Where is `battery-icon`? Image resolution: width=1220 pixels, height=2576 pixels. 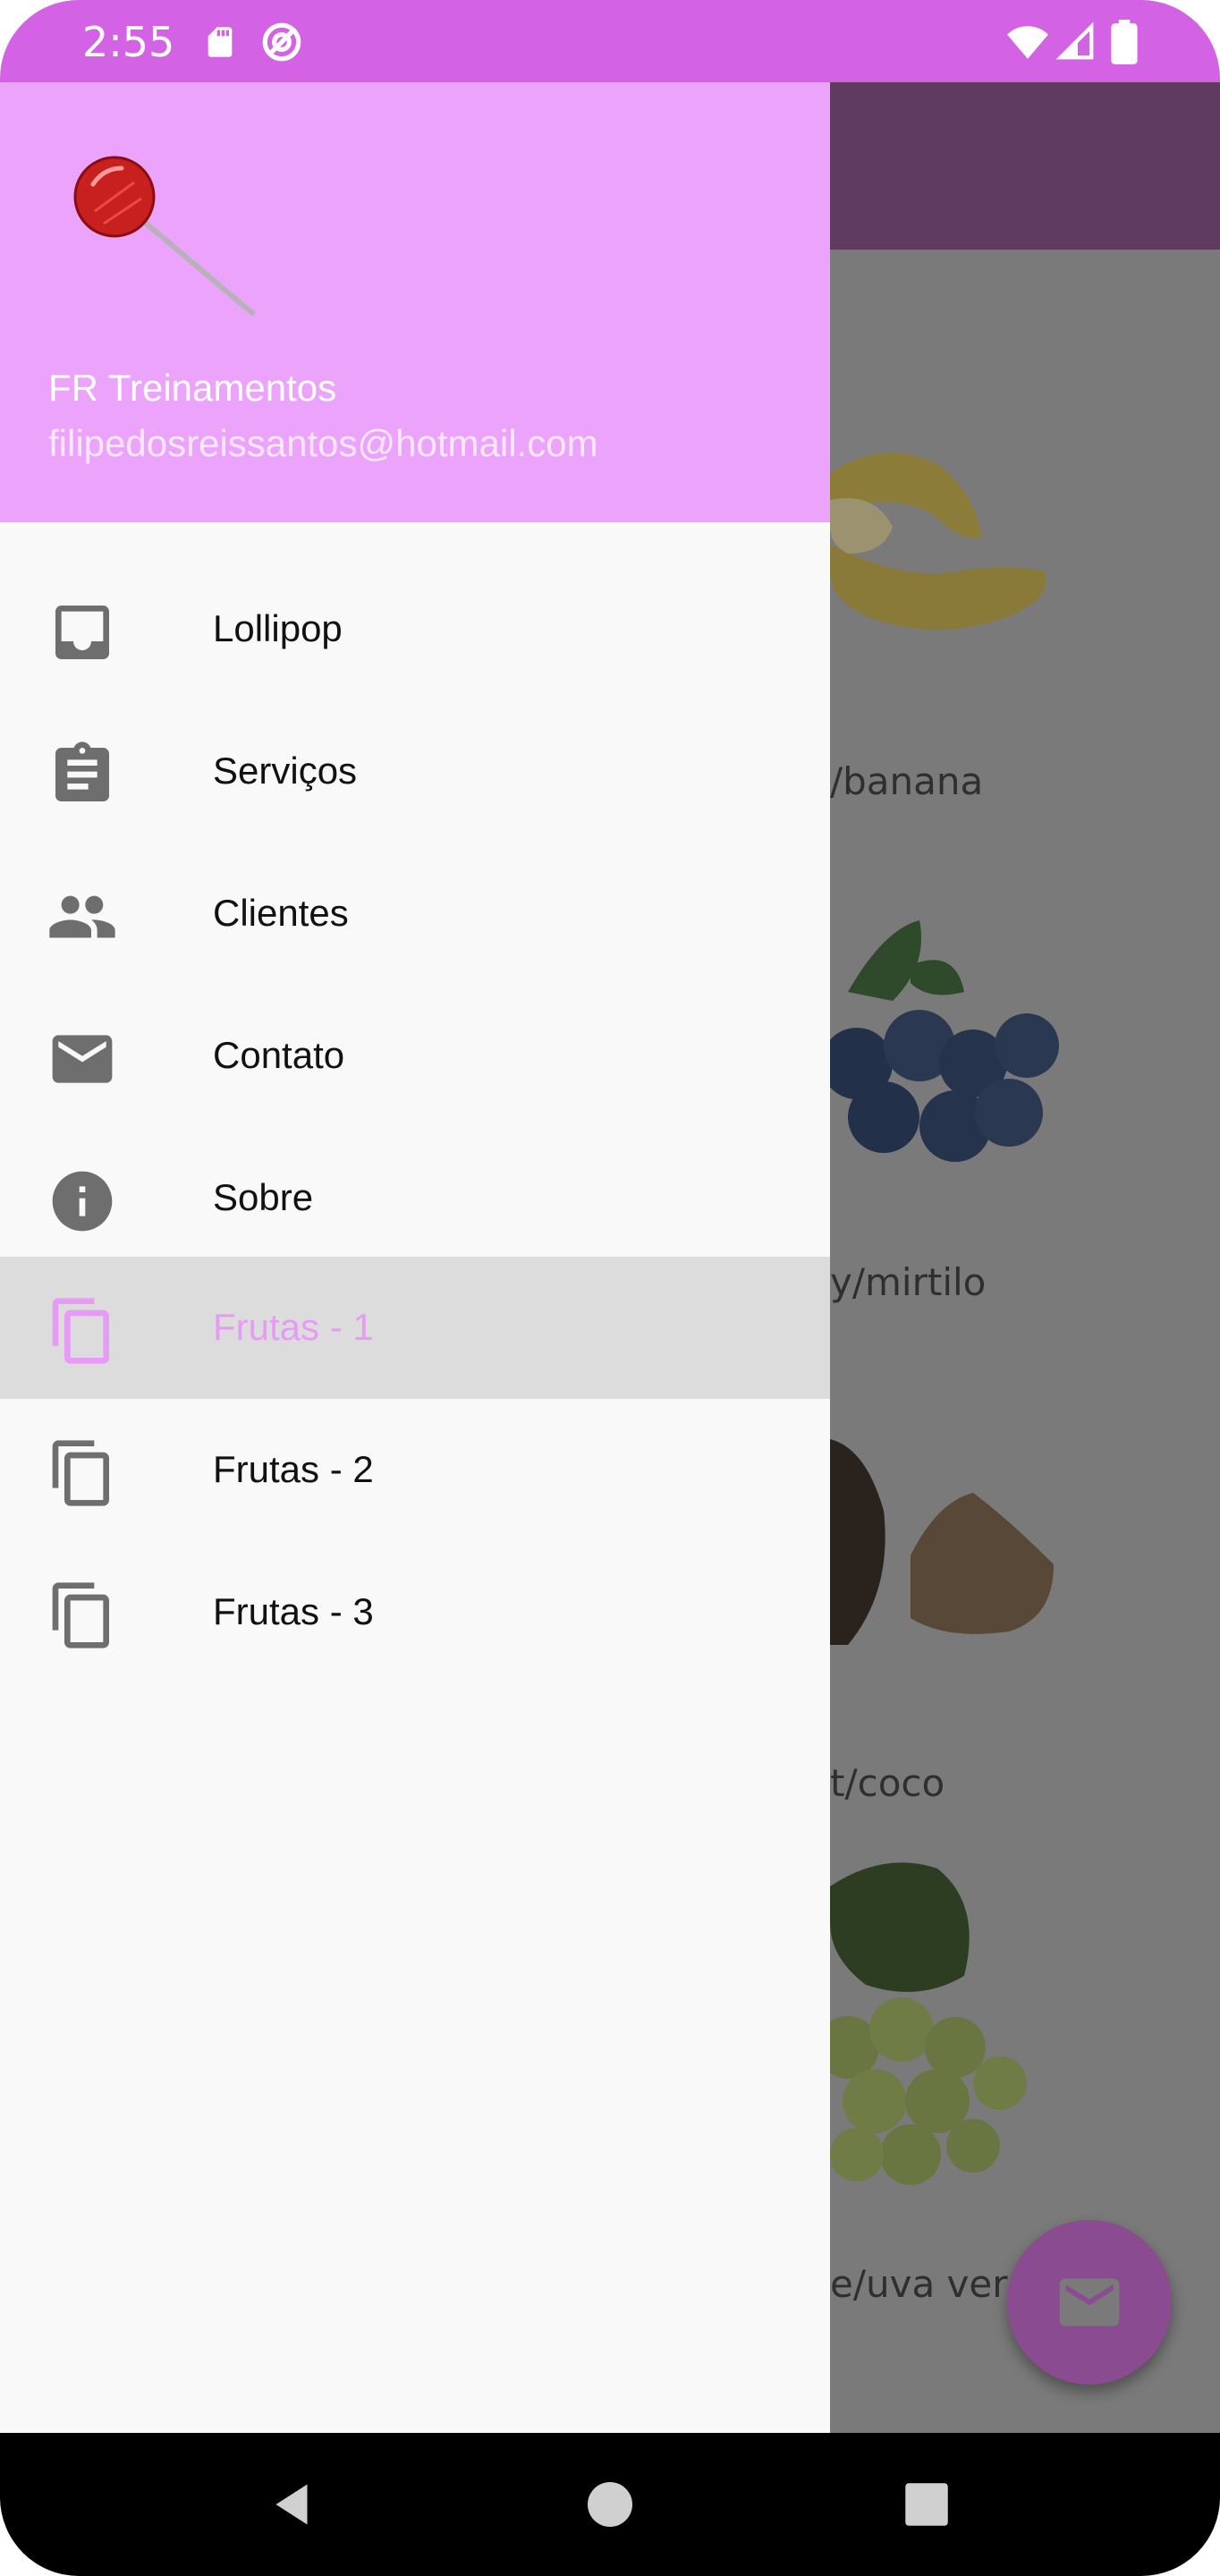
battery-icon is located at coordinates (1124, 42).